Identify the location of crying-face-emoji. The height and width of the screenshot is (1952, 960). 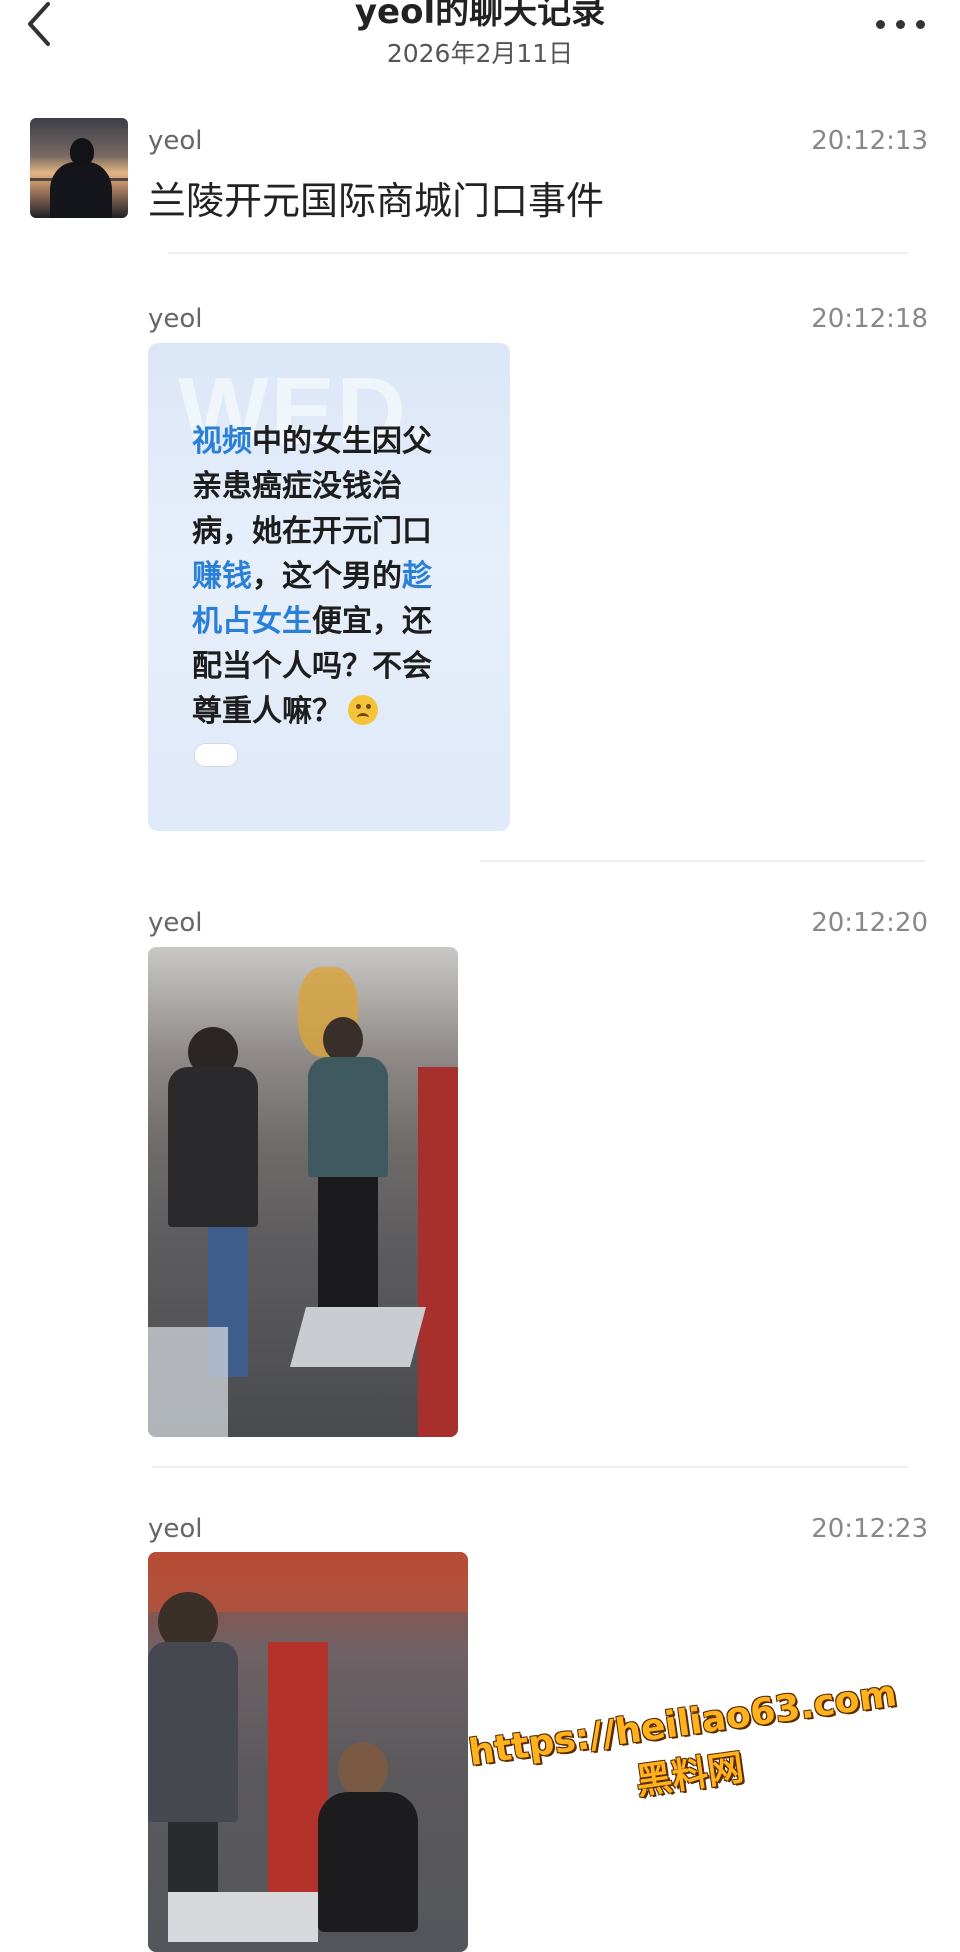
(363, 709).